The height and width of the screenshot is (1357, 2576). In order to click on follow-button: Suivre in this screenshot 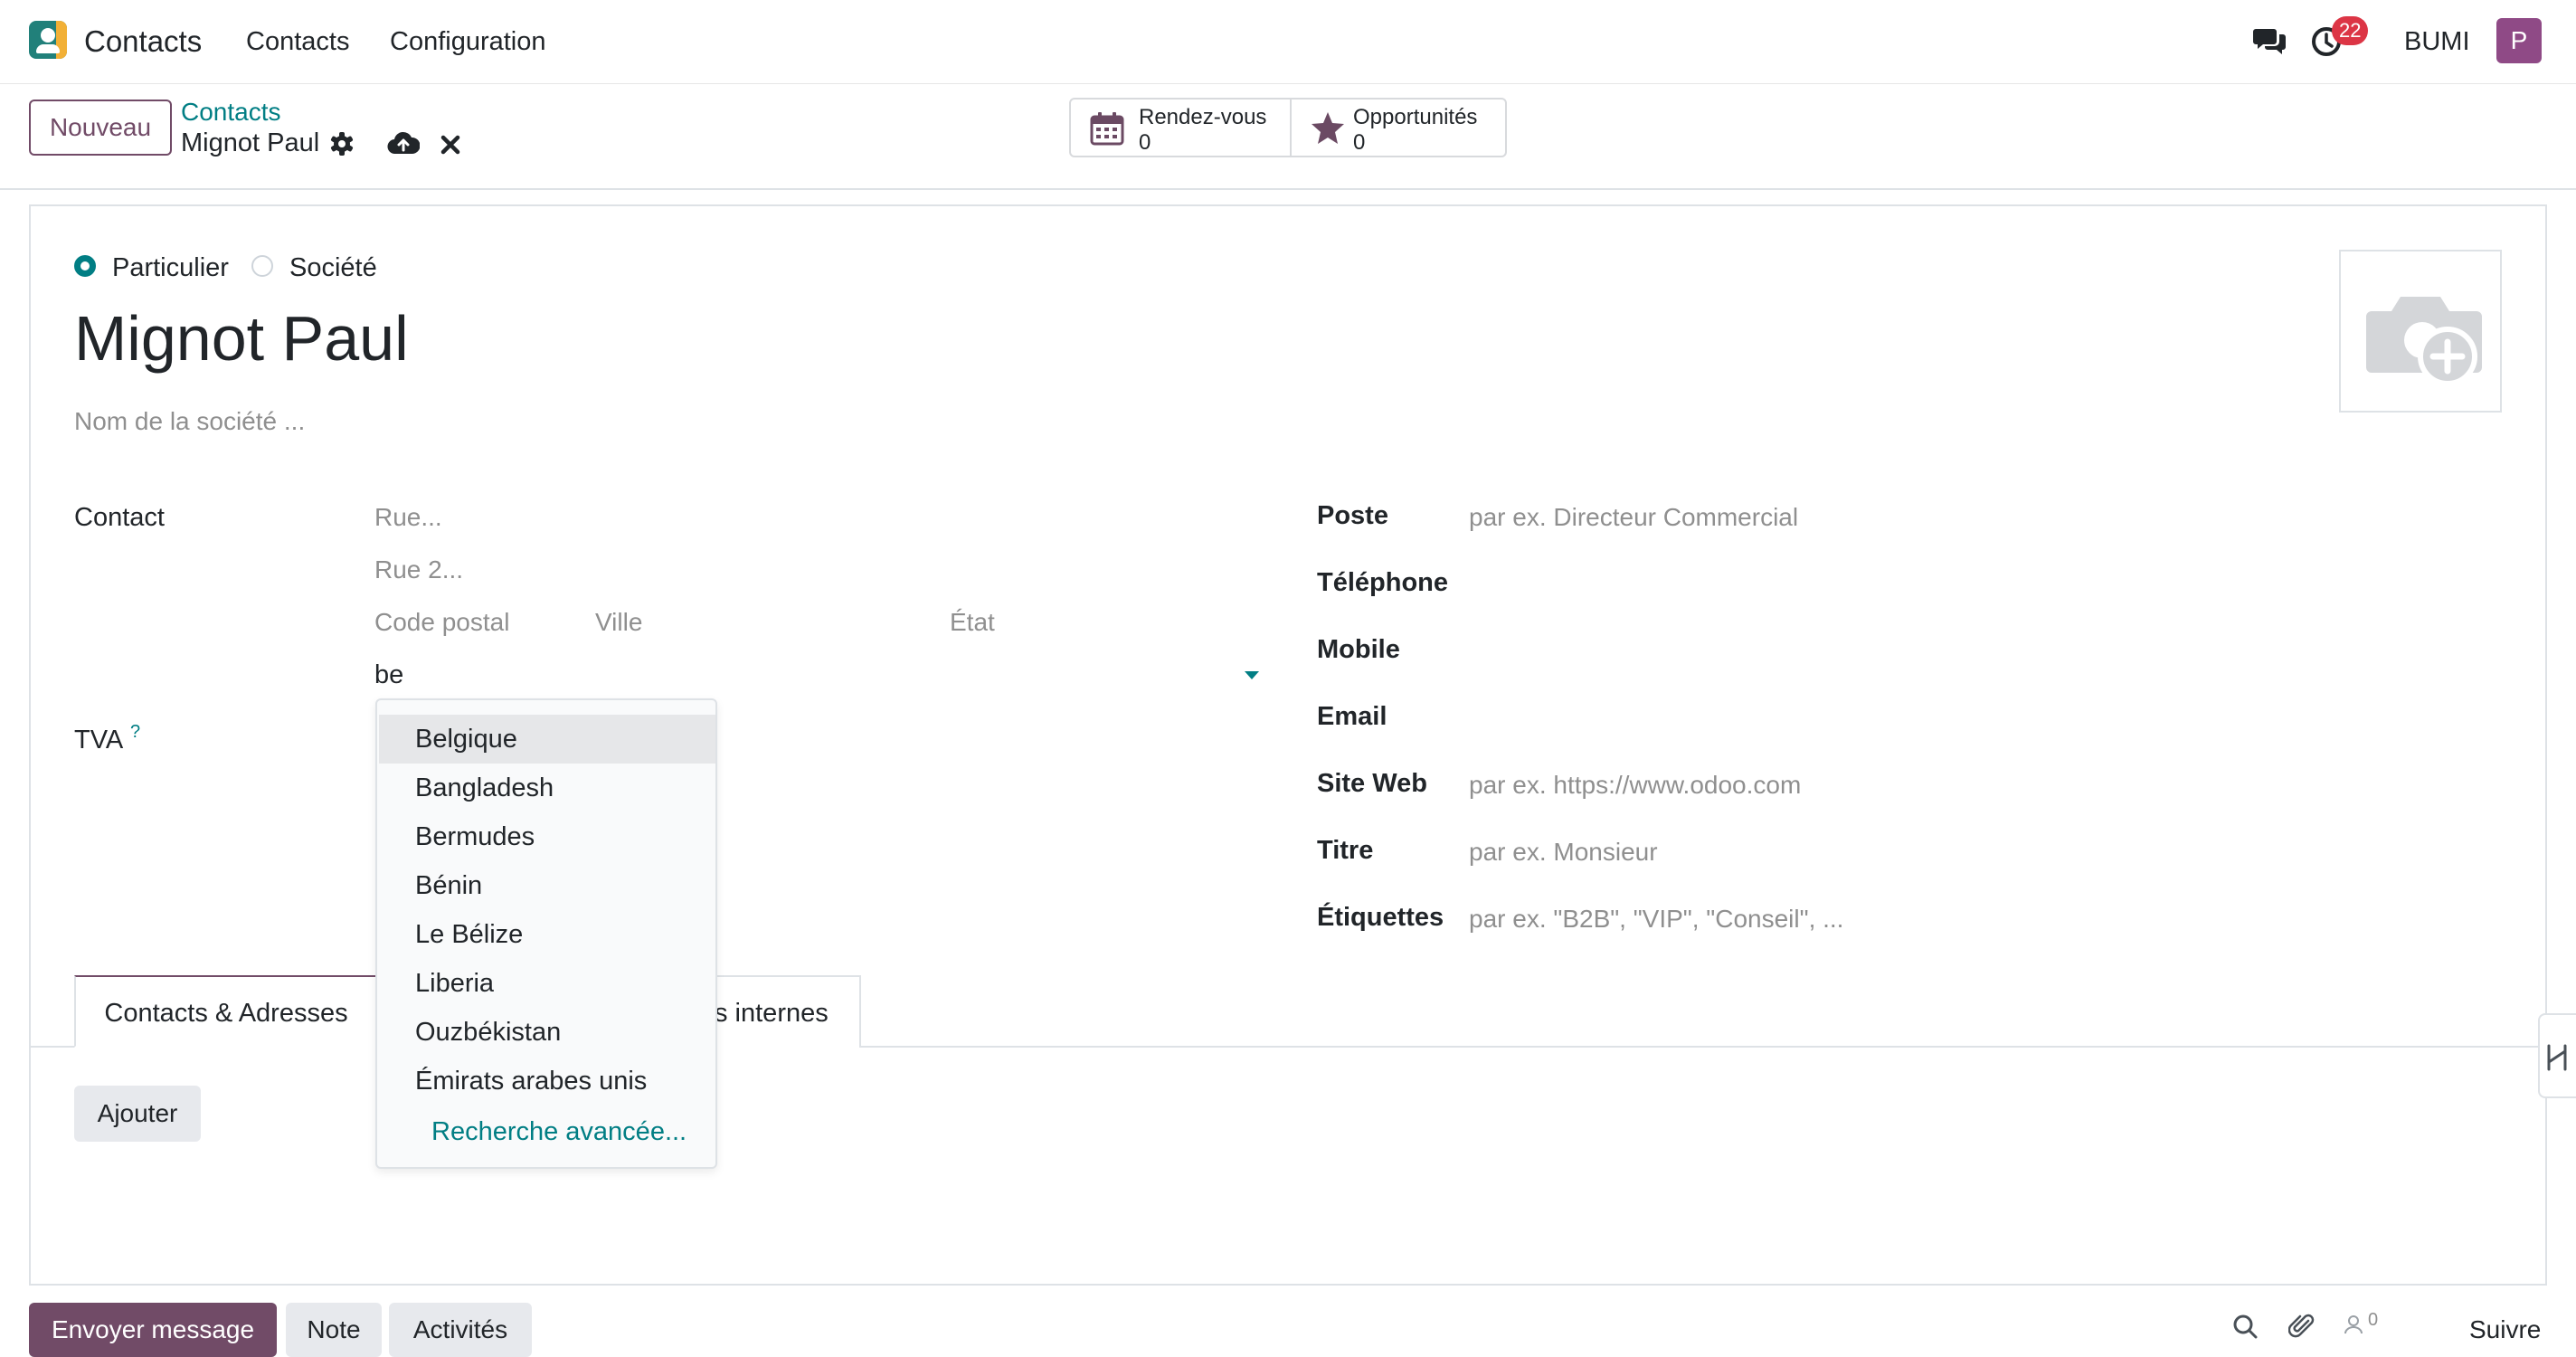, I will do `click(2505, 1329)`.